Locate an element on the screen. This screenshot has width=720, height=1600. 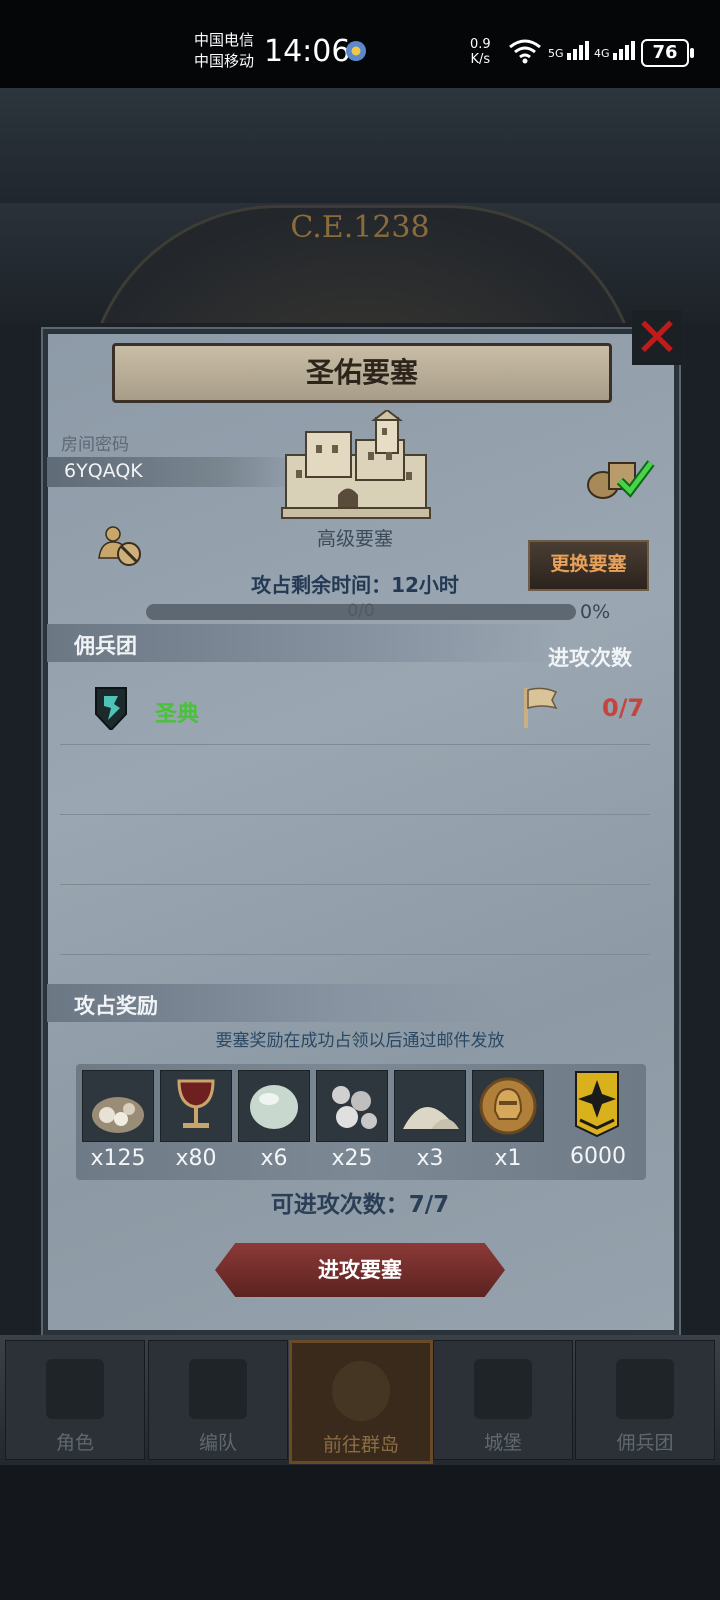
carrier-2: 中国移动 is located at coordinates (224, 61).